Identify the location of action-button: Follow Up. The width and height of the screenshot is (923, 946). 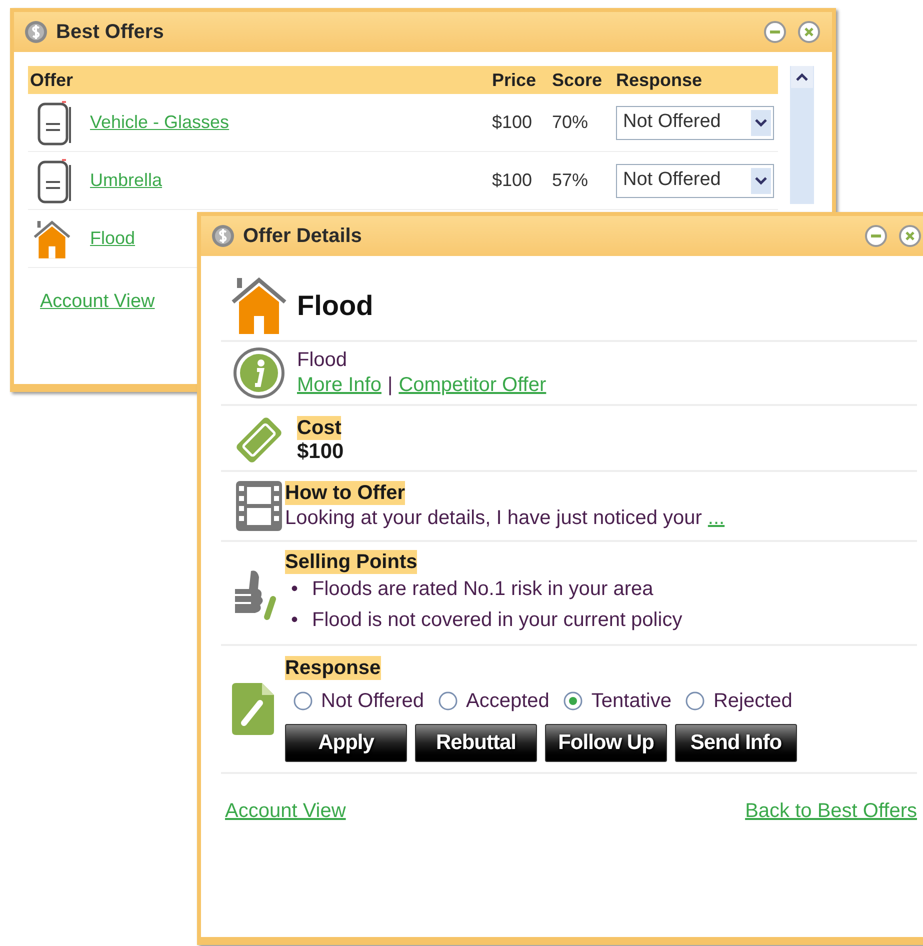
(606, 743).